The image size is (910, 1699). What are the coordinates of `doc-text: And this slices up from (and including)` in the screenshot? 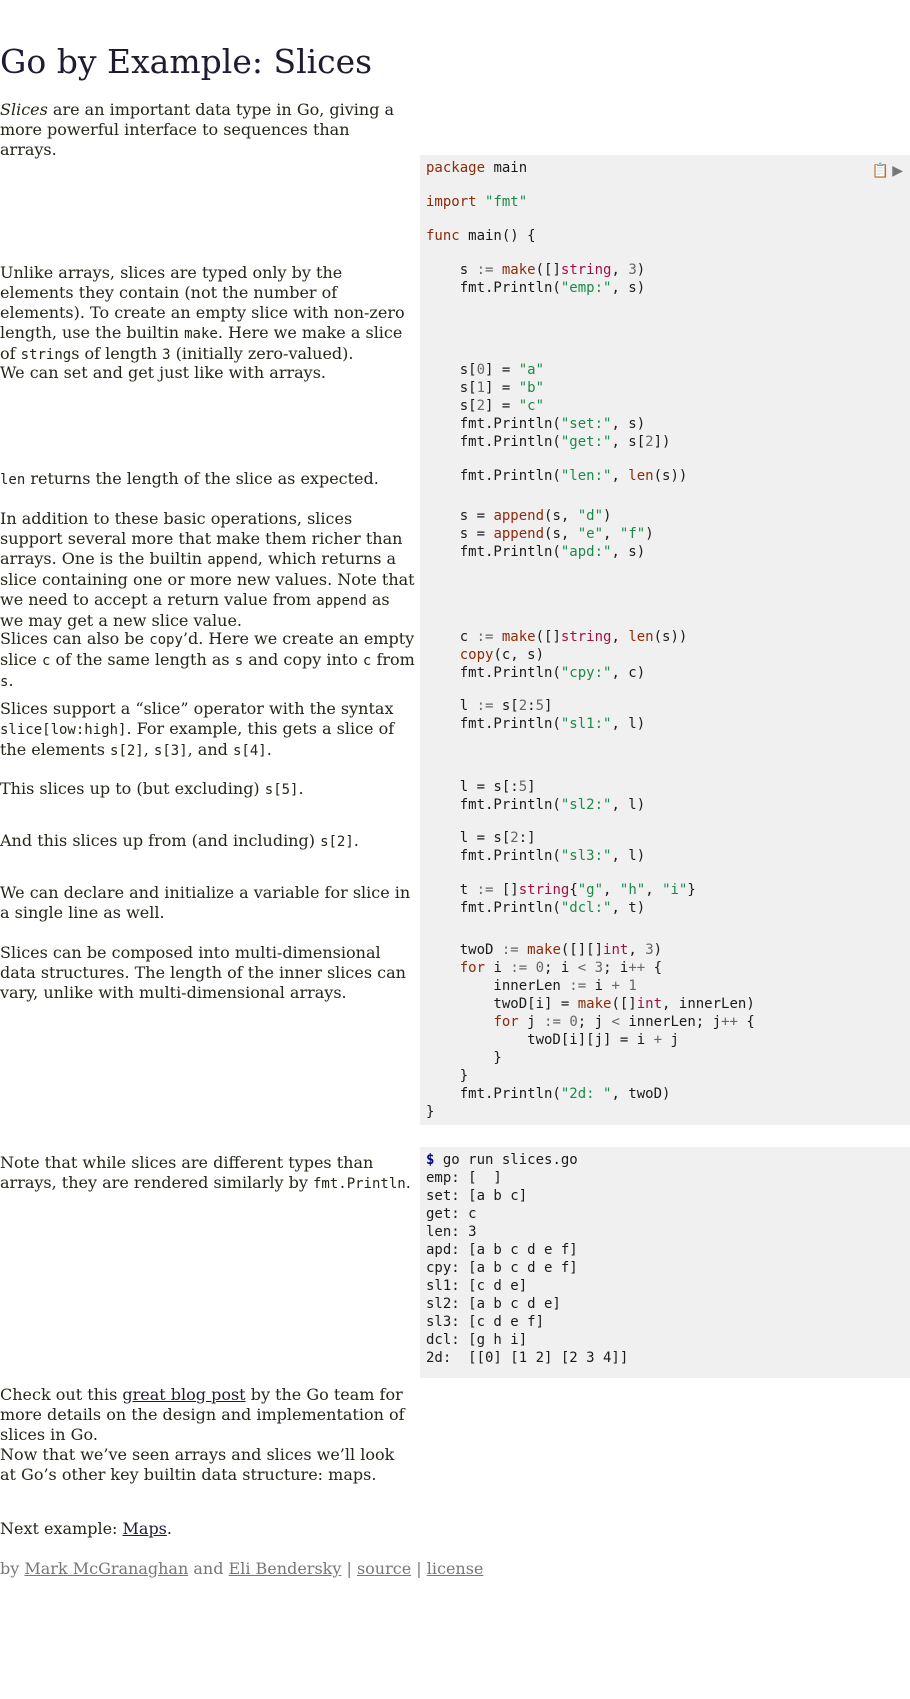 It's located at (160, 840).